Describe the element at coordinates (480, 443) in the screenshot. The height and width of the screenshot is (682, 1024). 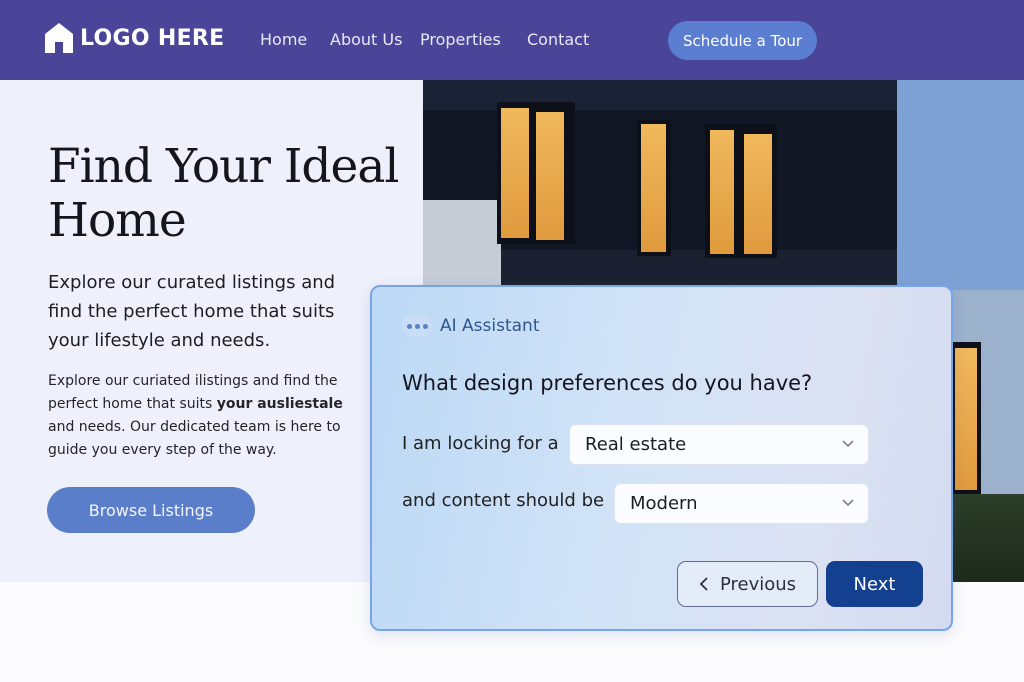
I see `property-type-label: I am locking for a` at that location.